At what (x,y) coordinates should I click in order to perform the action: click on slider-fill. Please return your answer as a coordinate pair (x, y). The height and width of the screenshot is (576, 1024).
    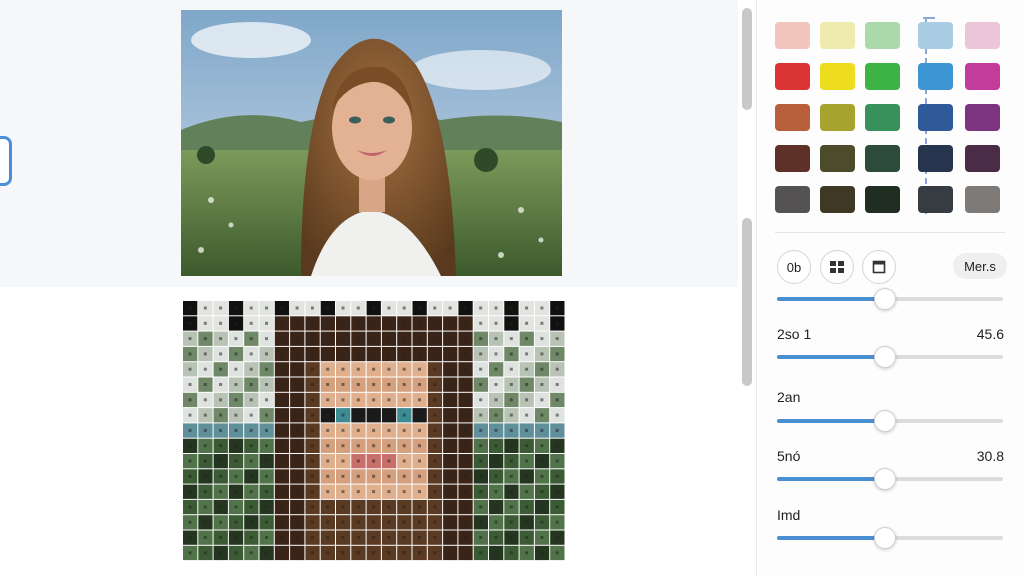
    Looking at the image, I should click on (831, 538).